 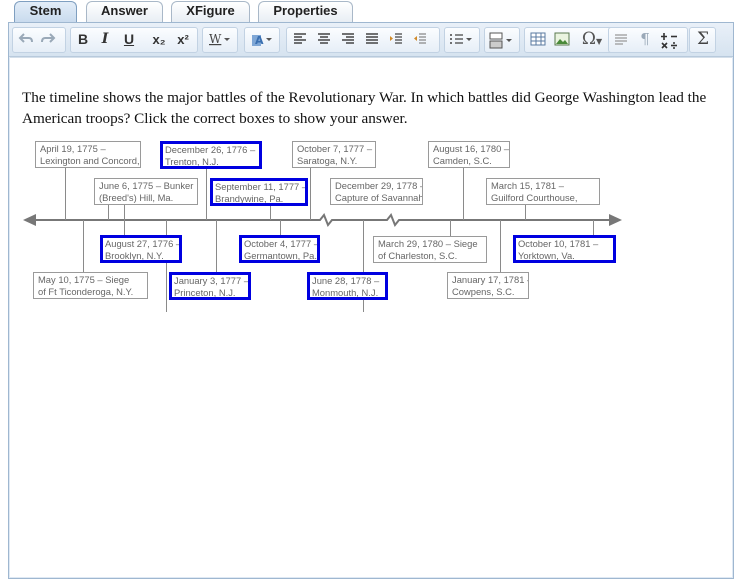 What do you see at coordinates (249, 198) in the screenshot?
I see `event-place: Brandywine, Pa.` at bounding box center [249, 198].